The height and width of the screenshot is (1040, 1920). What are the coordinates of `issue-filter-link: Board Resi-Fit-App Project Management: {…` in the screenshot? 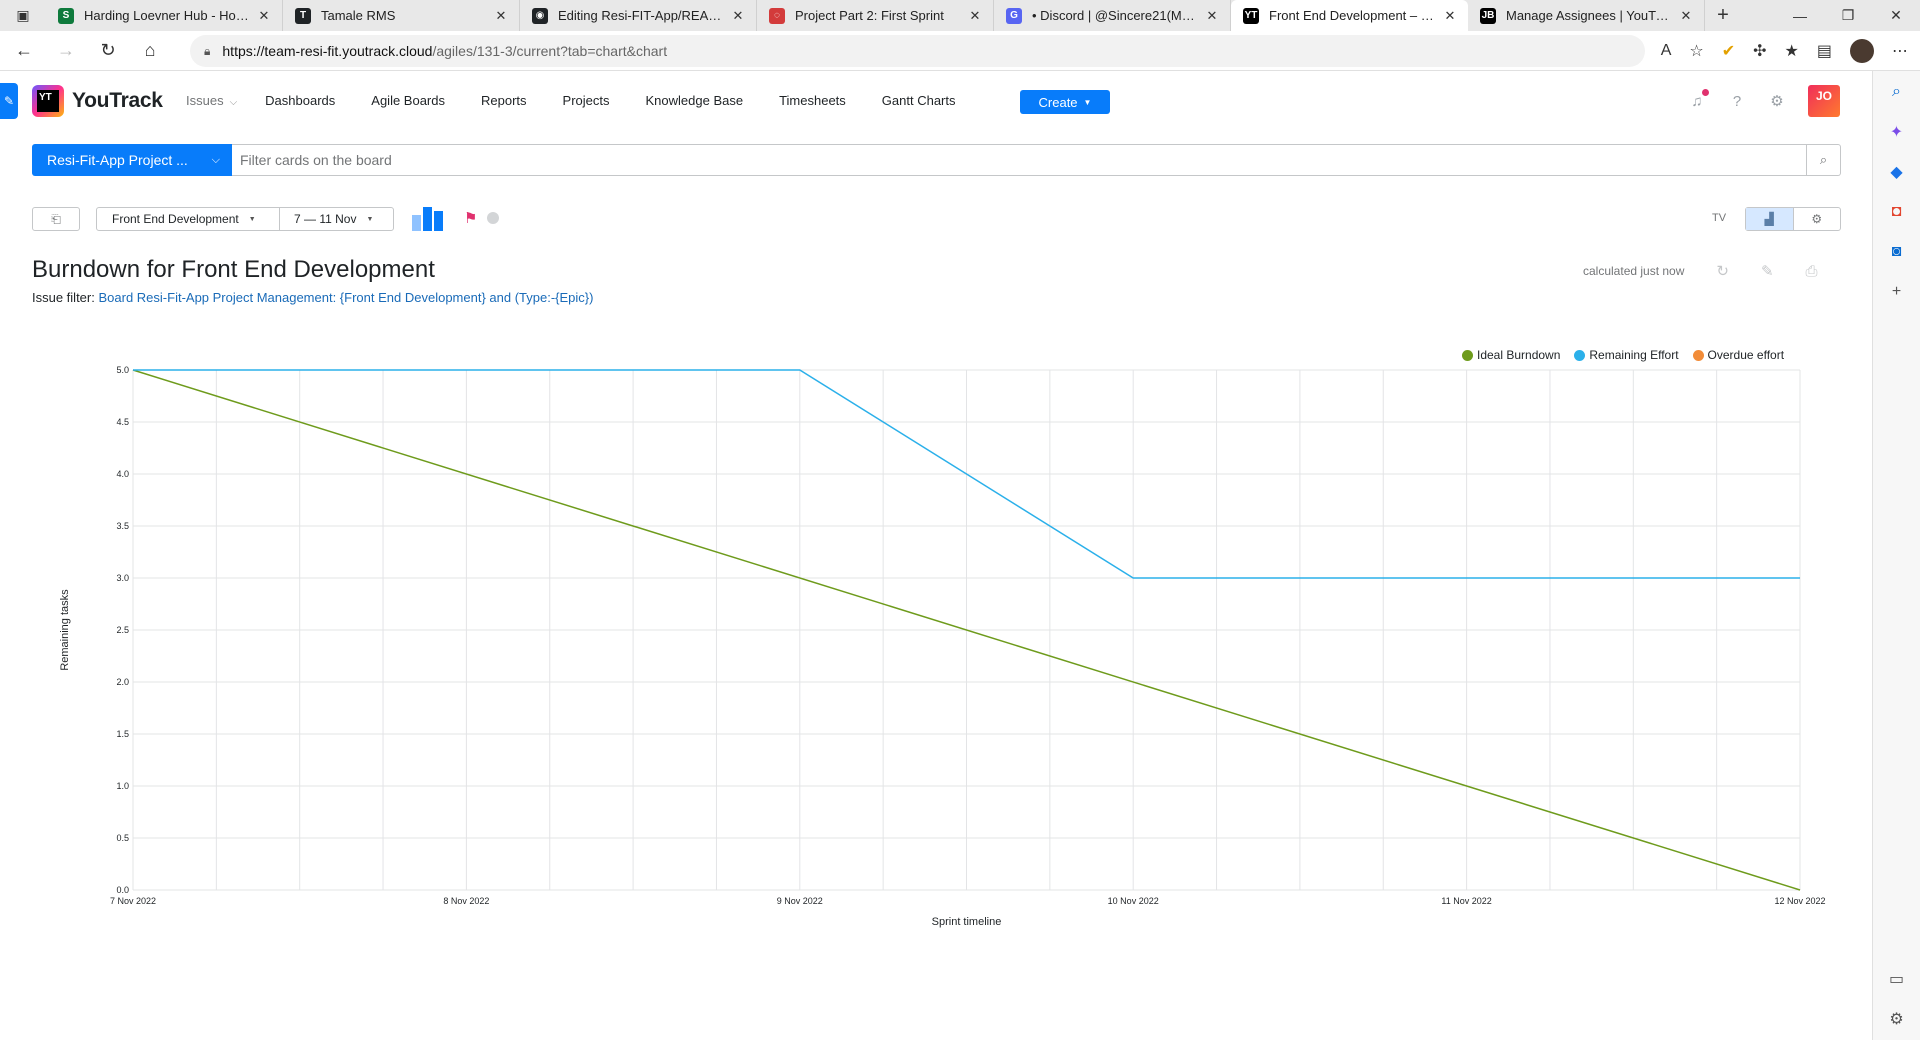 It's located at (345, 297).